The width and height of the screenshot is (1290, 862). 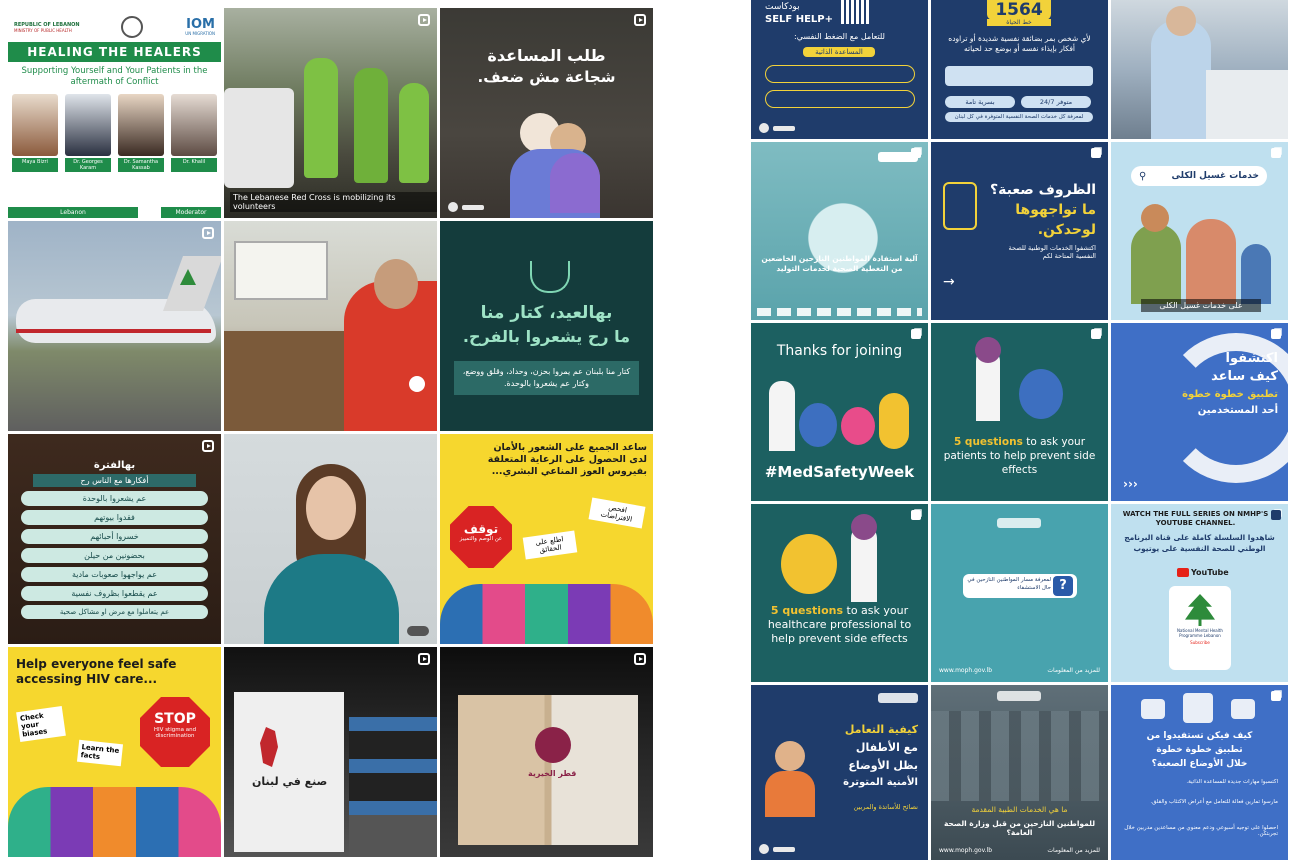 I want to click on headline-line4: أحد المستخدمين, so click(x=1237, y=410).